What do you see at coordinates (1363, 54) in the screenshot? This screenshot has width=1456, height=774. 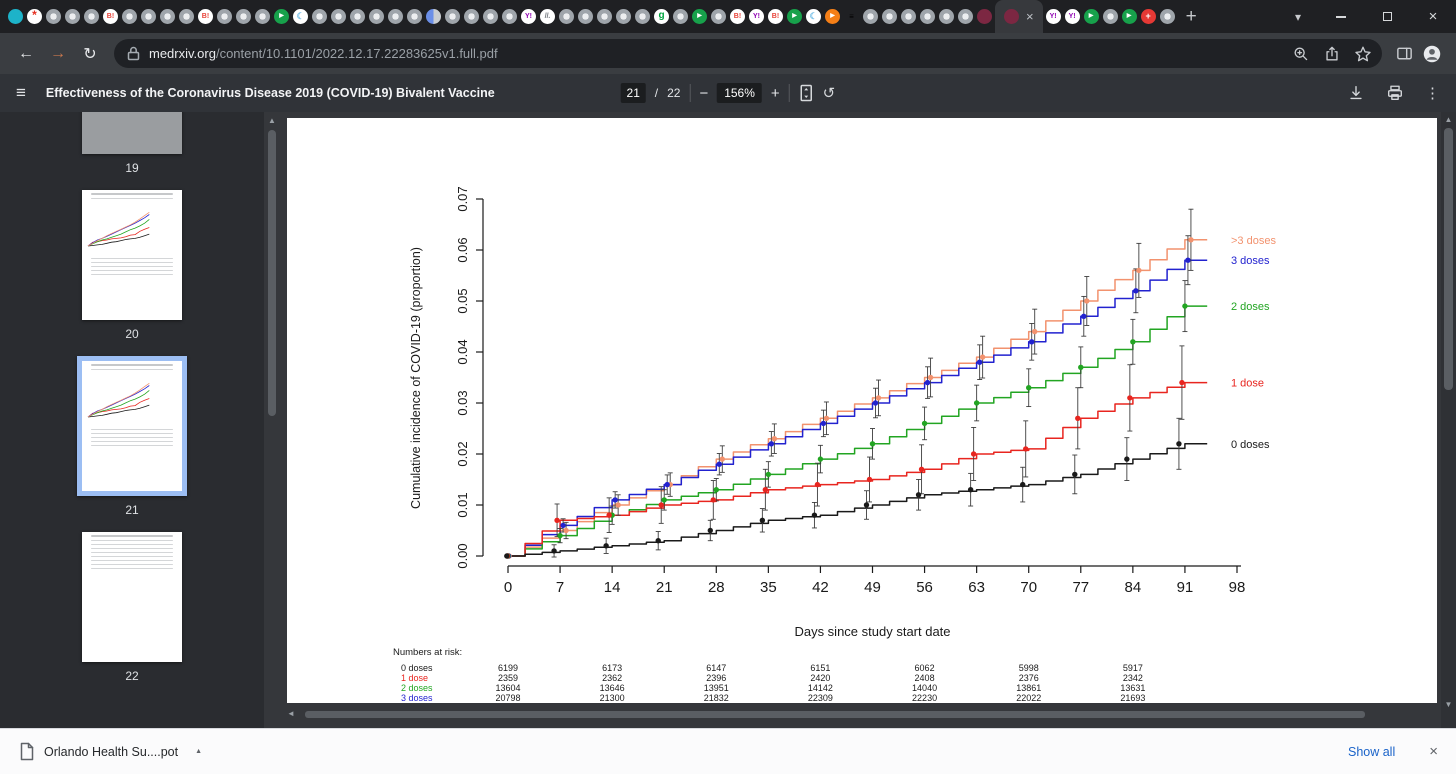 I see `bookmark-button` at bounding box center [1363, 54].